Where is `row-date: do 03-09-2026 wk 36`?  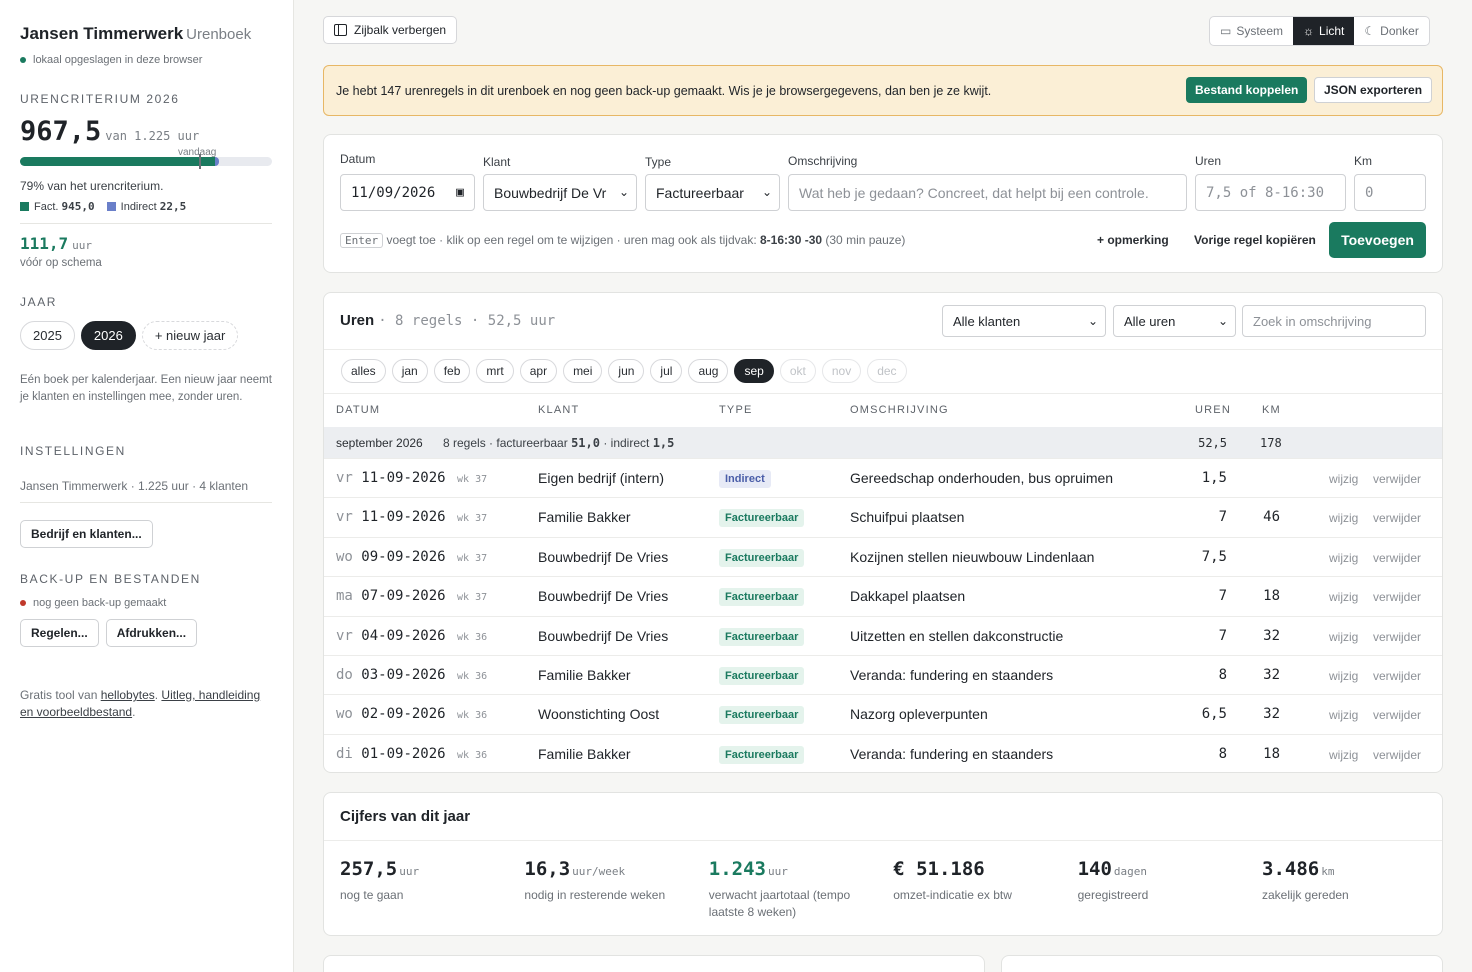 row-date: do 03-09-2026 wk 36 is located at coordinates (412, 675).